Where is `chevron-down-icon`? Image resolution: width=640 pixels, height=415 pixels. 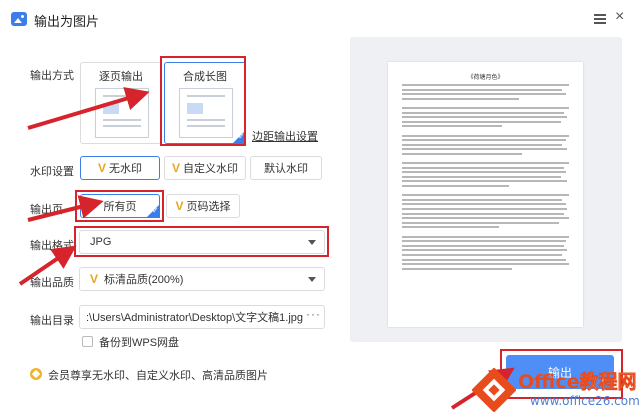 chevron-down-icon is located at coordinates (312, 279).